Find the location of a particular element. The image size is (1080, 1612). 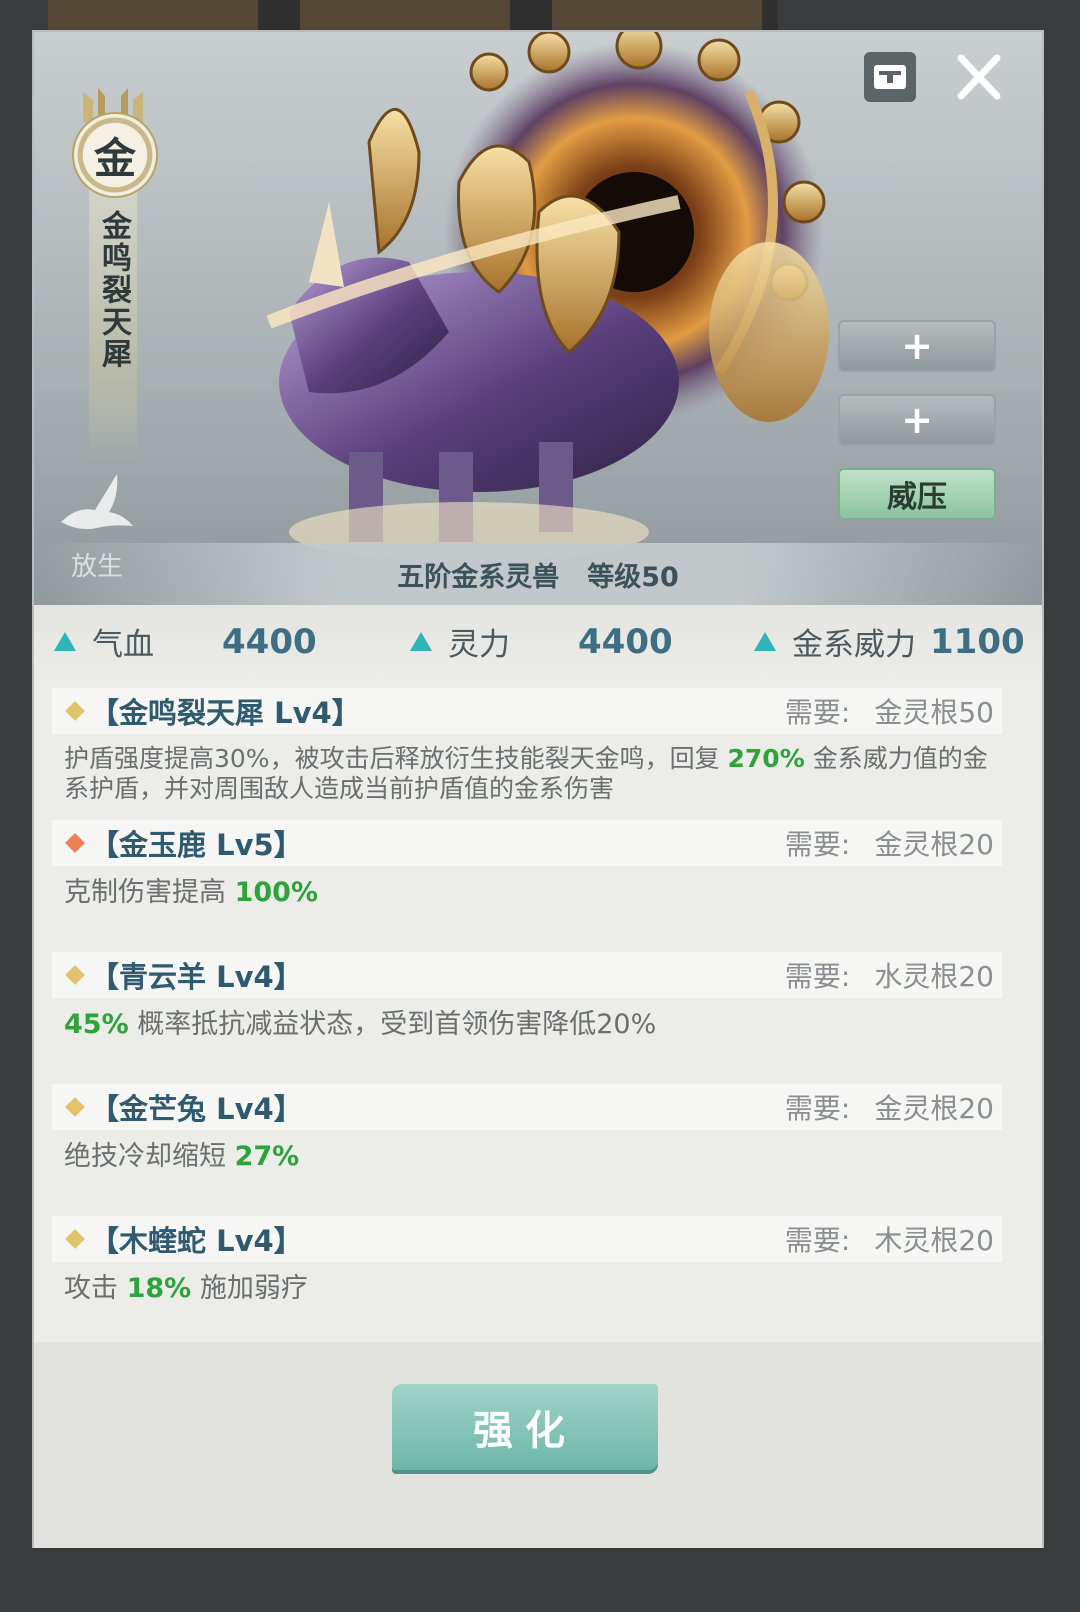

desc-text: 克制伤害提高 is located at coordinates (149, 892).